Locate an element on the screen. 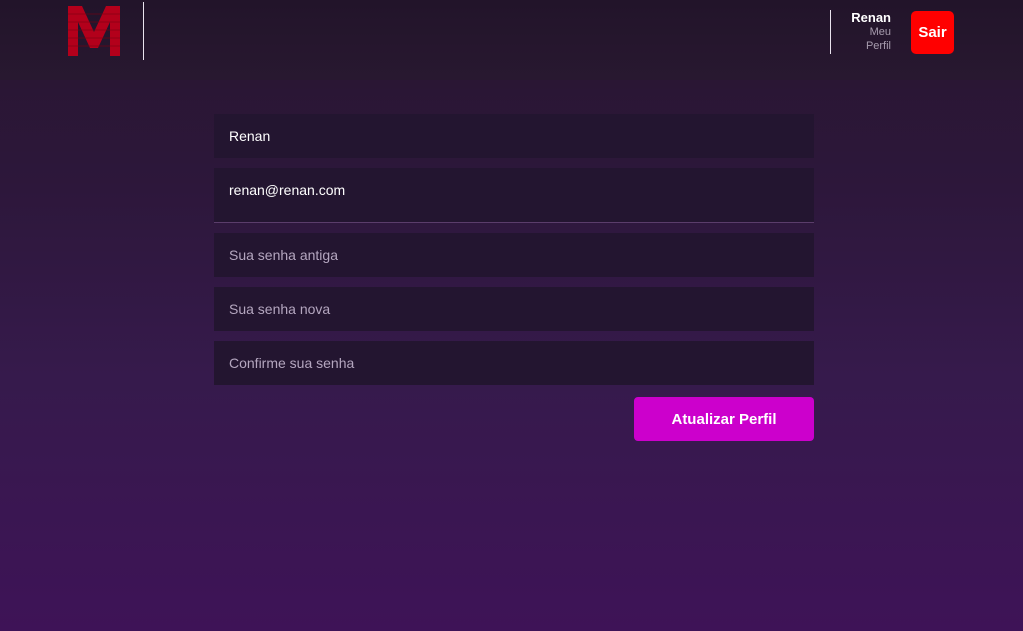  new-password-input is located at coordinates (514, 309).